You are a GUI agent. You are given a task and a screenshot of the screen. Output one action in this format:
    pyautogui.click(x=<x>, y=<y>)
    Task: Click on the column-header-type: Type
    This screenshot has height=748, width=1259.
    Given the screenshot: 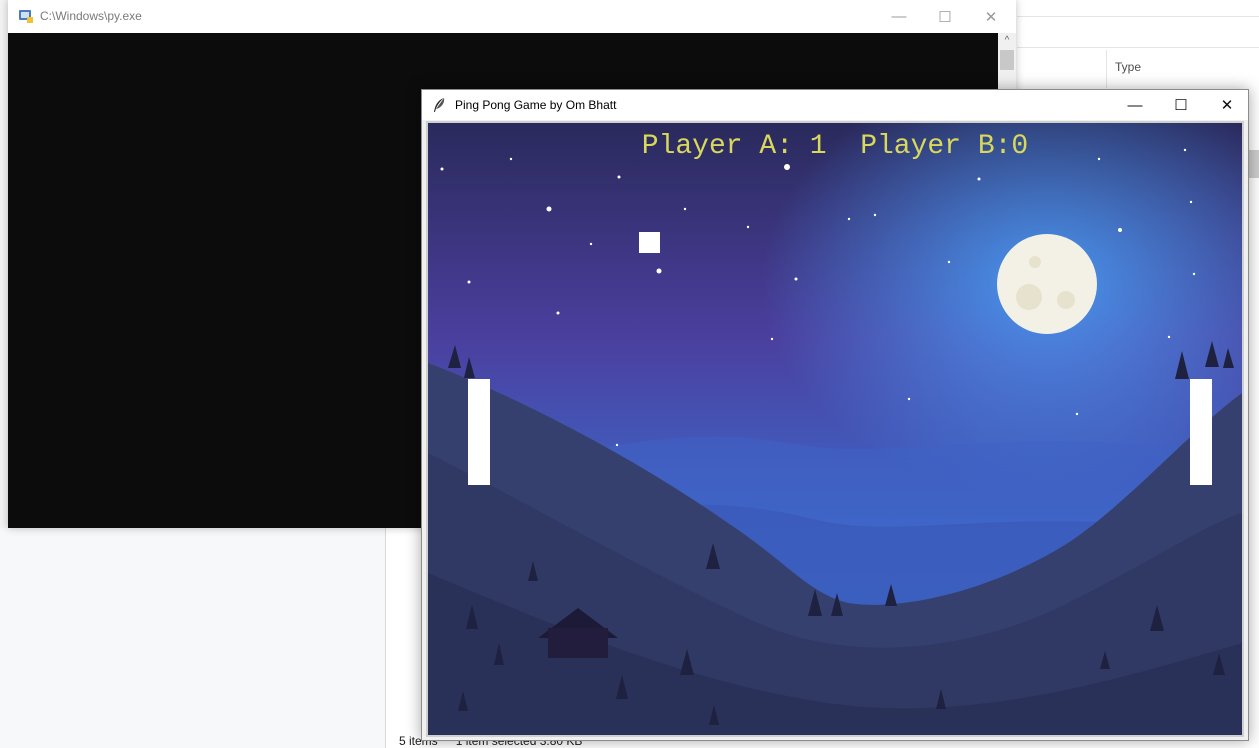 What is the action you would take?
    pyautogui.click(x=1128, y=67)
    